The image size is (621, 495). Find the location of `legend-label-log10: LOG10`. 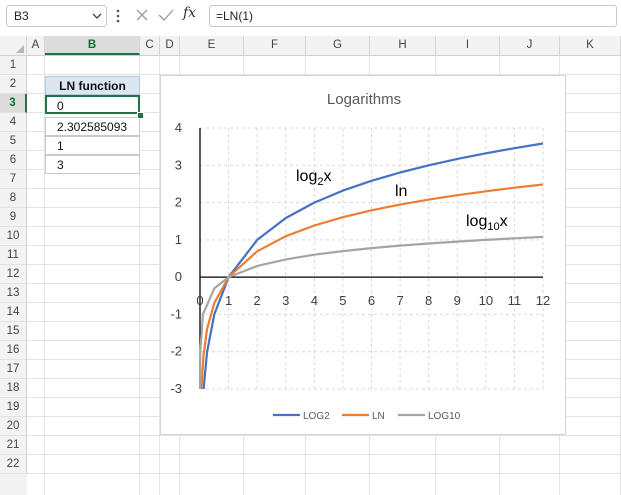

legend-label-log10: LOG10 is located at coordinates (444, 416).